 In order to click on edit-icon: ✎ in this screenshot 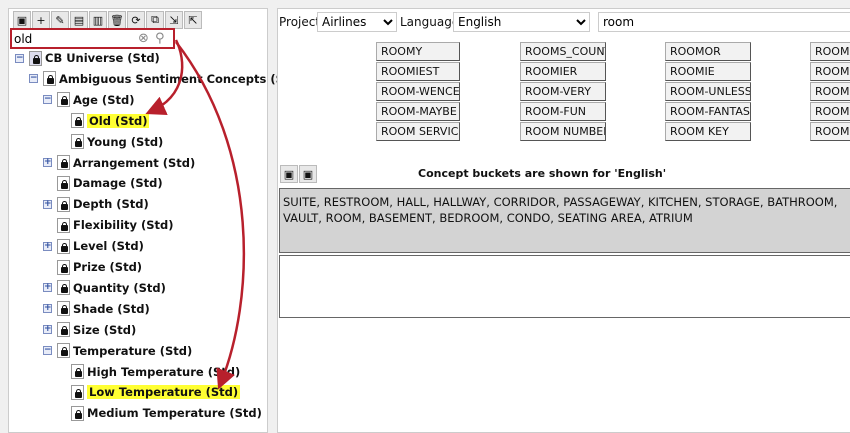, I will do `click(60, 20)`.